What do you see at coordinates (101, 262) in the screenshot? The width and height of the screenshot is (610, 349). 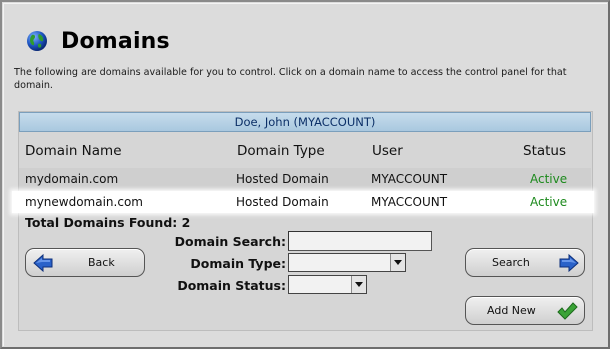 I see `back-button-label: Back` at bounding box center [101, 262].